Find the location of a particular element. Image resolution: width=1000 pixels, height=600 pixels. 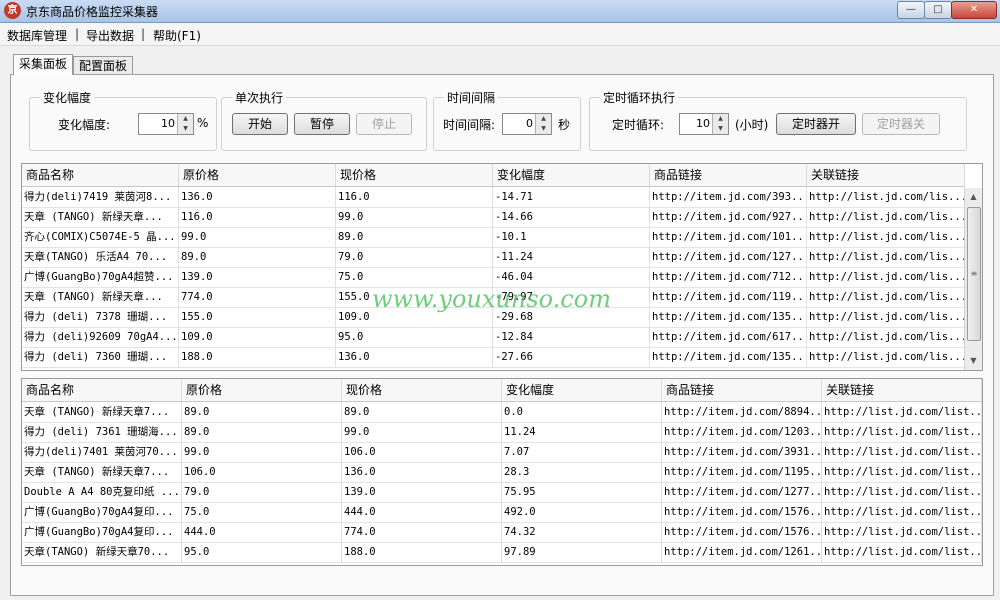

start-button: 开始 is located at coordinates (260, 124).